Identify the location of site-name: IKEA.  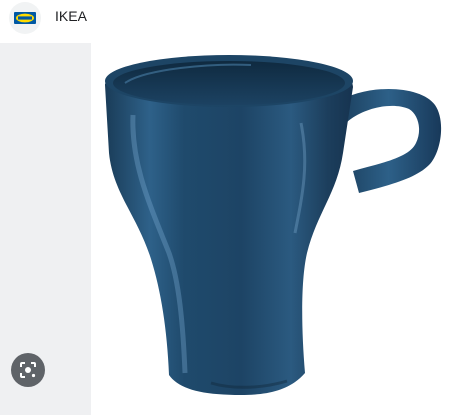
(71, 16).